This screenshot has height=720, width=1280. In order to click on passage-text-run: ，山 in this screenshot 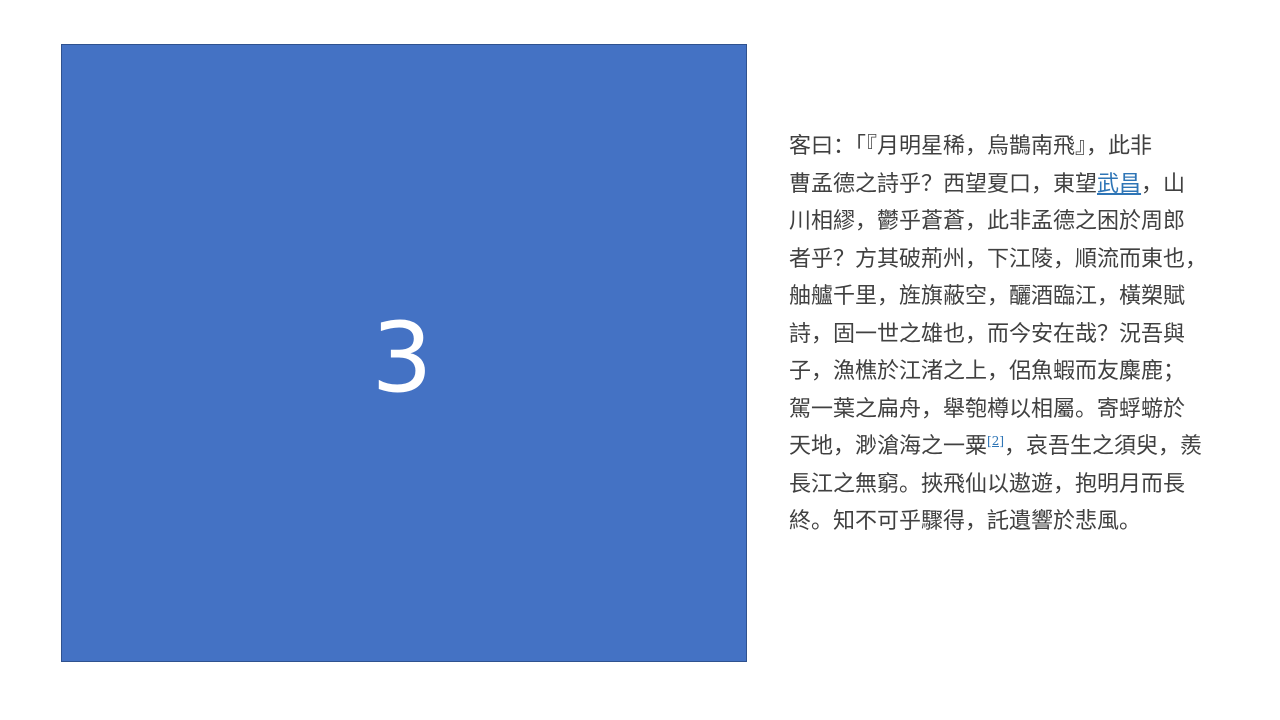, I will do `click(1163, 184)`.